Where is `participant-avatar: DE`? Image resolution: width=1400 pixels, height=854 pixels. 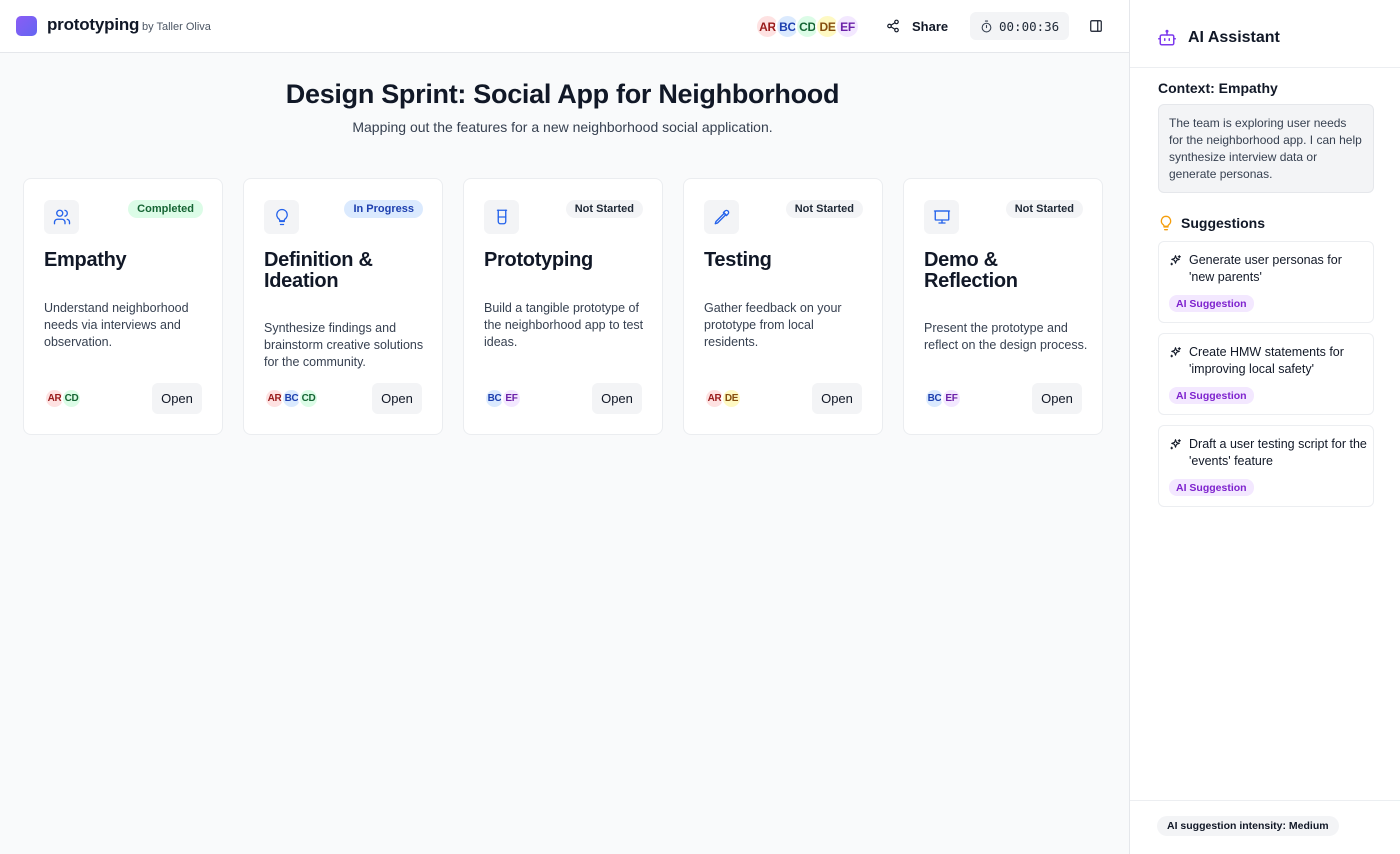
participant-avatar: DE is located at coordinates (731, 398).